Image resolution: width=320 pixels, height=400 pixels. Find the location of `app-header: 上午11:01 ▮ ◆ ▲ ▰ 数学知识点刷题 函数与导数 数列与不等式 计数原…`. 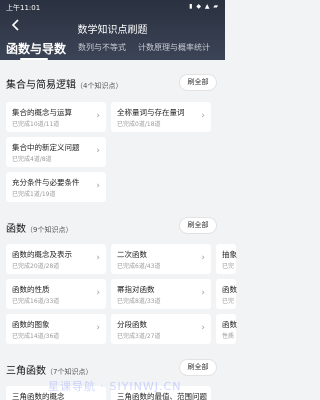

app-header: 上午11:01 ▮ ◆ ▲ ▰ 数学知识点刷题 函数与导数 数列与不等式 计数原… is located at coordinates (112, 30).